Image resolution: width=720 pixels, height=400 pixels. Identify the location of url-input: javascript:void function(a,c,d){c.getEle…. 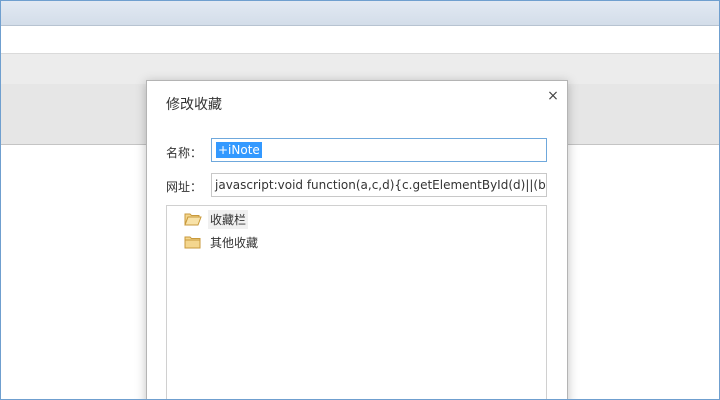
(379, 185).